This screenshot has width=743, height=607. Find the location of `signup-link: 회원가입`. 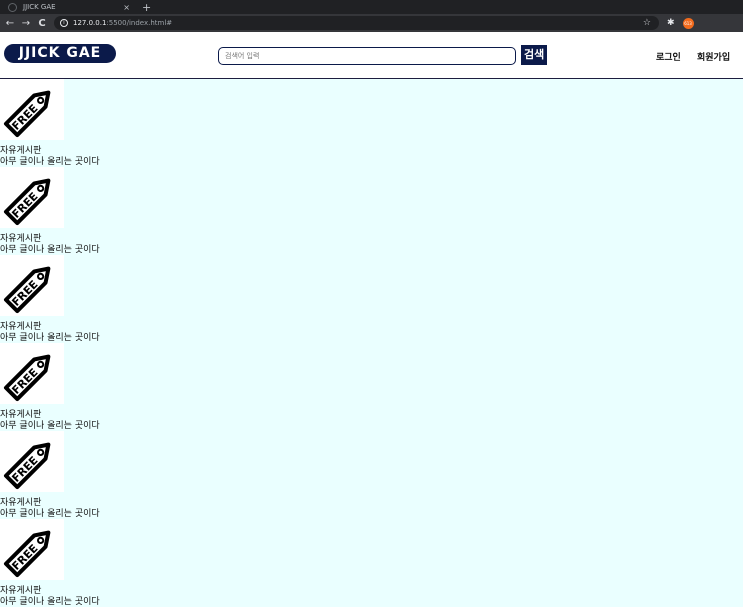

signup-link: 회원가입 is located at coordinates (713, 56).